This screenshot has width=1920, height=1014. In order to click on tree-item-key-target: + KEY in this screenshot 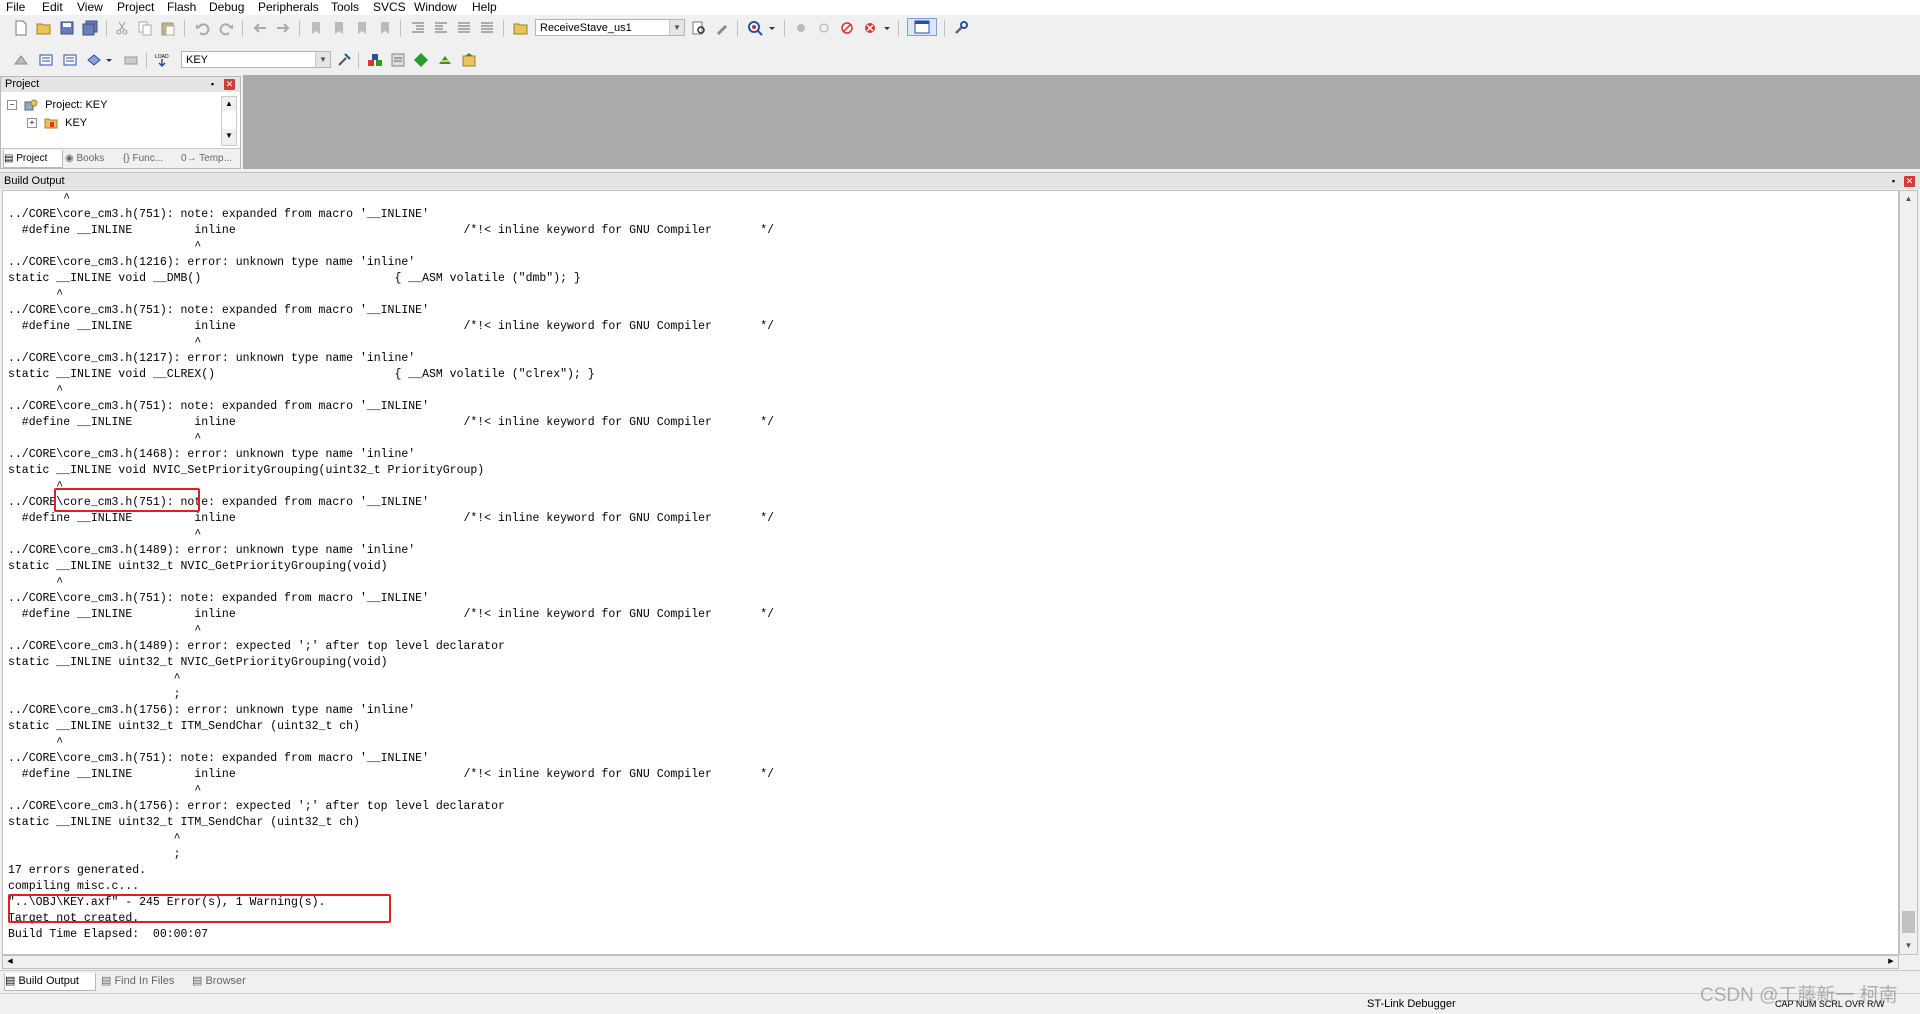, I will do `click(57, 123)`.